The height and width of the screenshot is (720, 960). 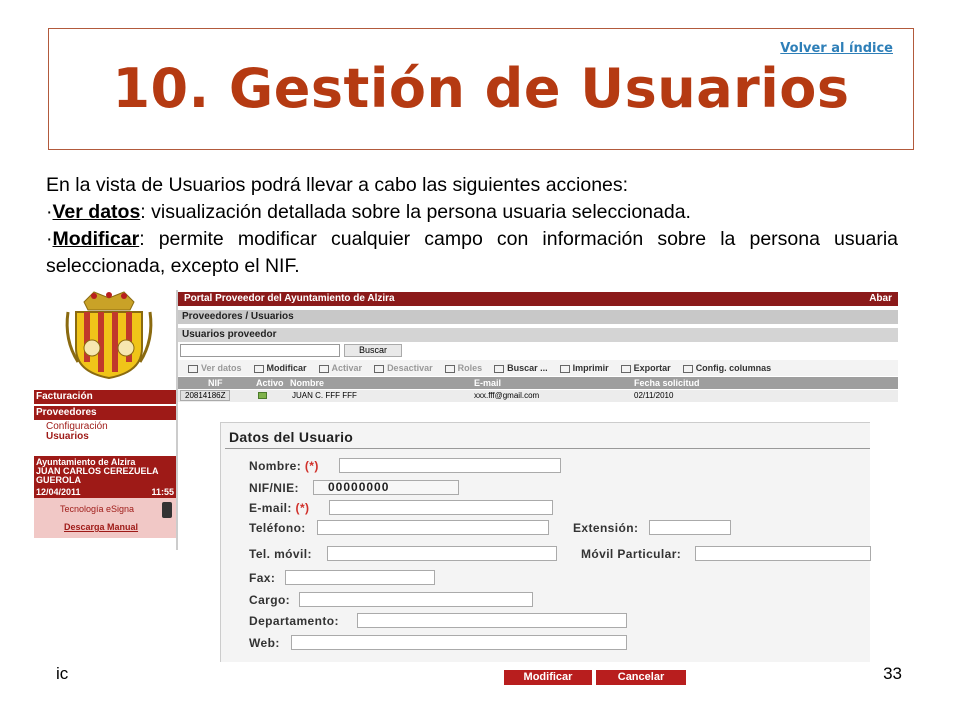 I want to click on toolbar-config-columnas: Config. columnas, so click(x=726, y=368).